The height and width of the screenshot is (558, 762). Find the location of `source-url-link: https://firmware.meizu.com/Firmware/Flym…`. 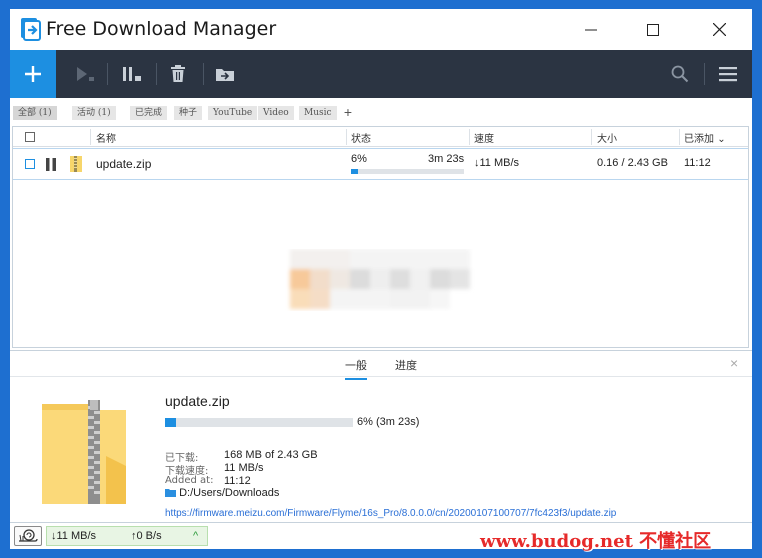

source-url-link: https://firmware.meizu.com/Firmware/Flym… is located at coordinates (390, 513).